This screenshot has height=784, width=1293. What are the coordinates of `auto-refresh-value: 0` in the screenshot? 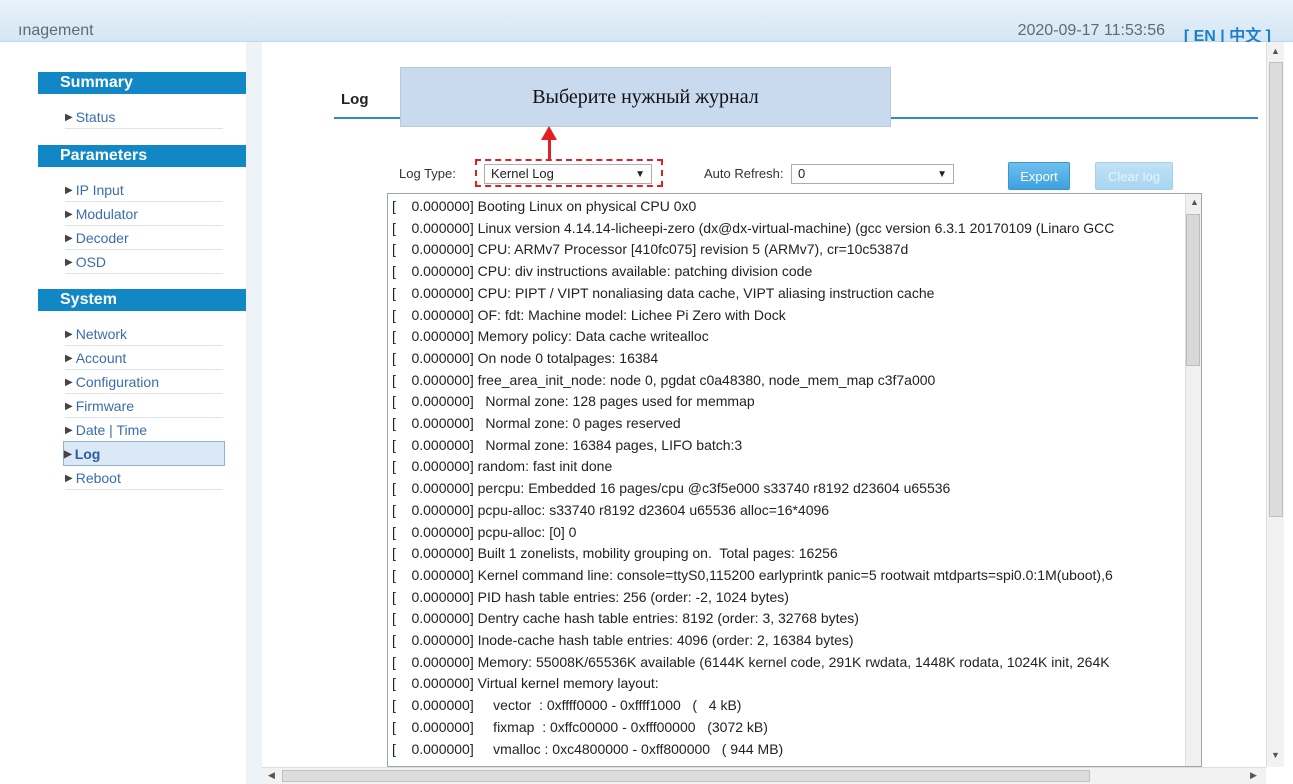 It's located at (802, 173).